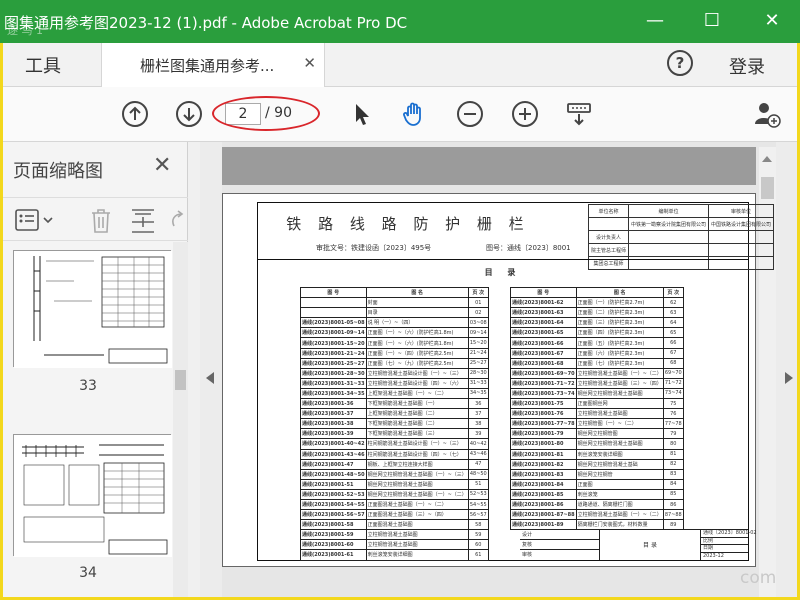 Image resolution: width=800 pixels, height=600 pixels. Describe the element at coordinates (543, 323) in the screenshot. I see `toc-cell-code: 通线(2023)8001-64` at that location.